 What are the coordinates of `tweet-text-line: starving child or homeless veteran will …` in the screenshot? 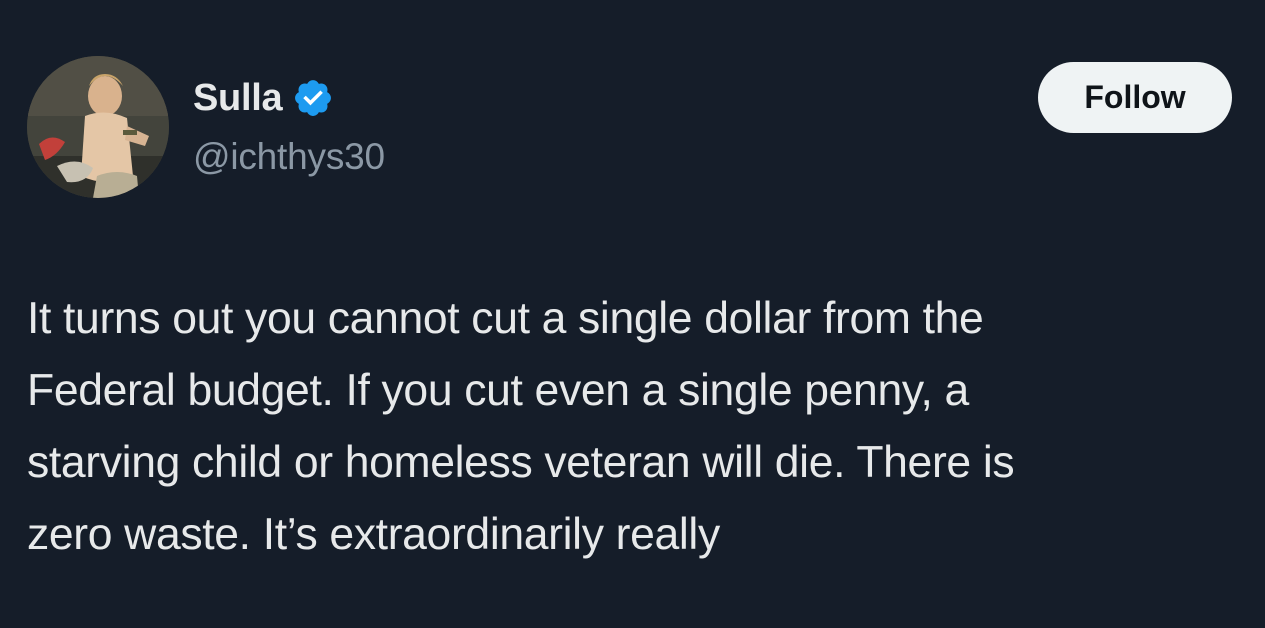 It's located at (521, 462).